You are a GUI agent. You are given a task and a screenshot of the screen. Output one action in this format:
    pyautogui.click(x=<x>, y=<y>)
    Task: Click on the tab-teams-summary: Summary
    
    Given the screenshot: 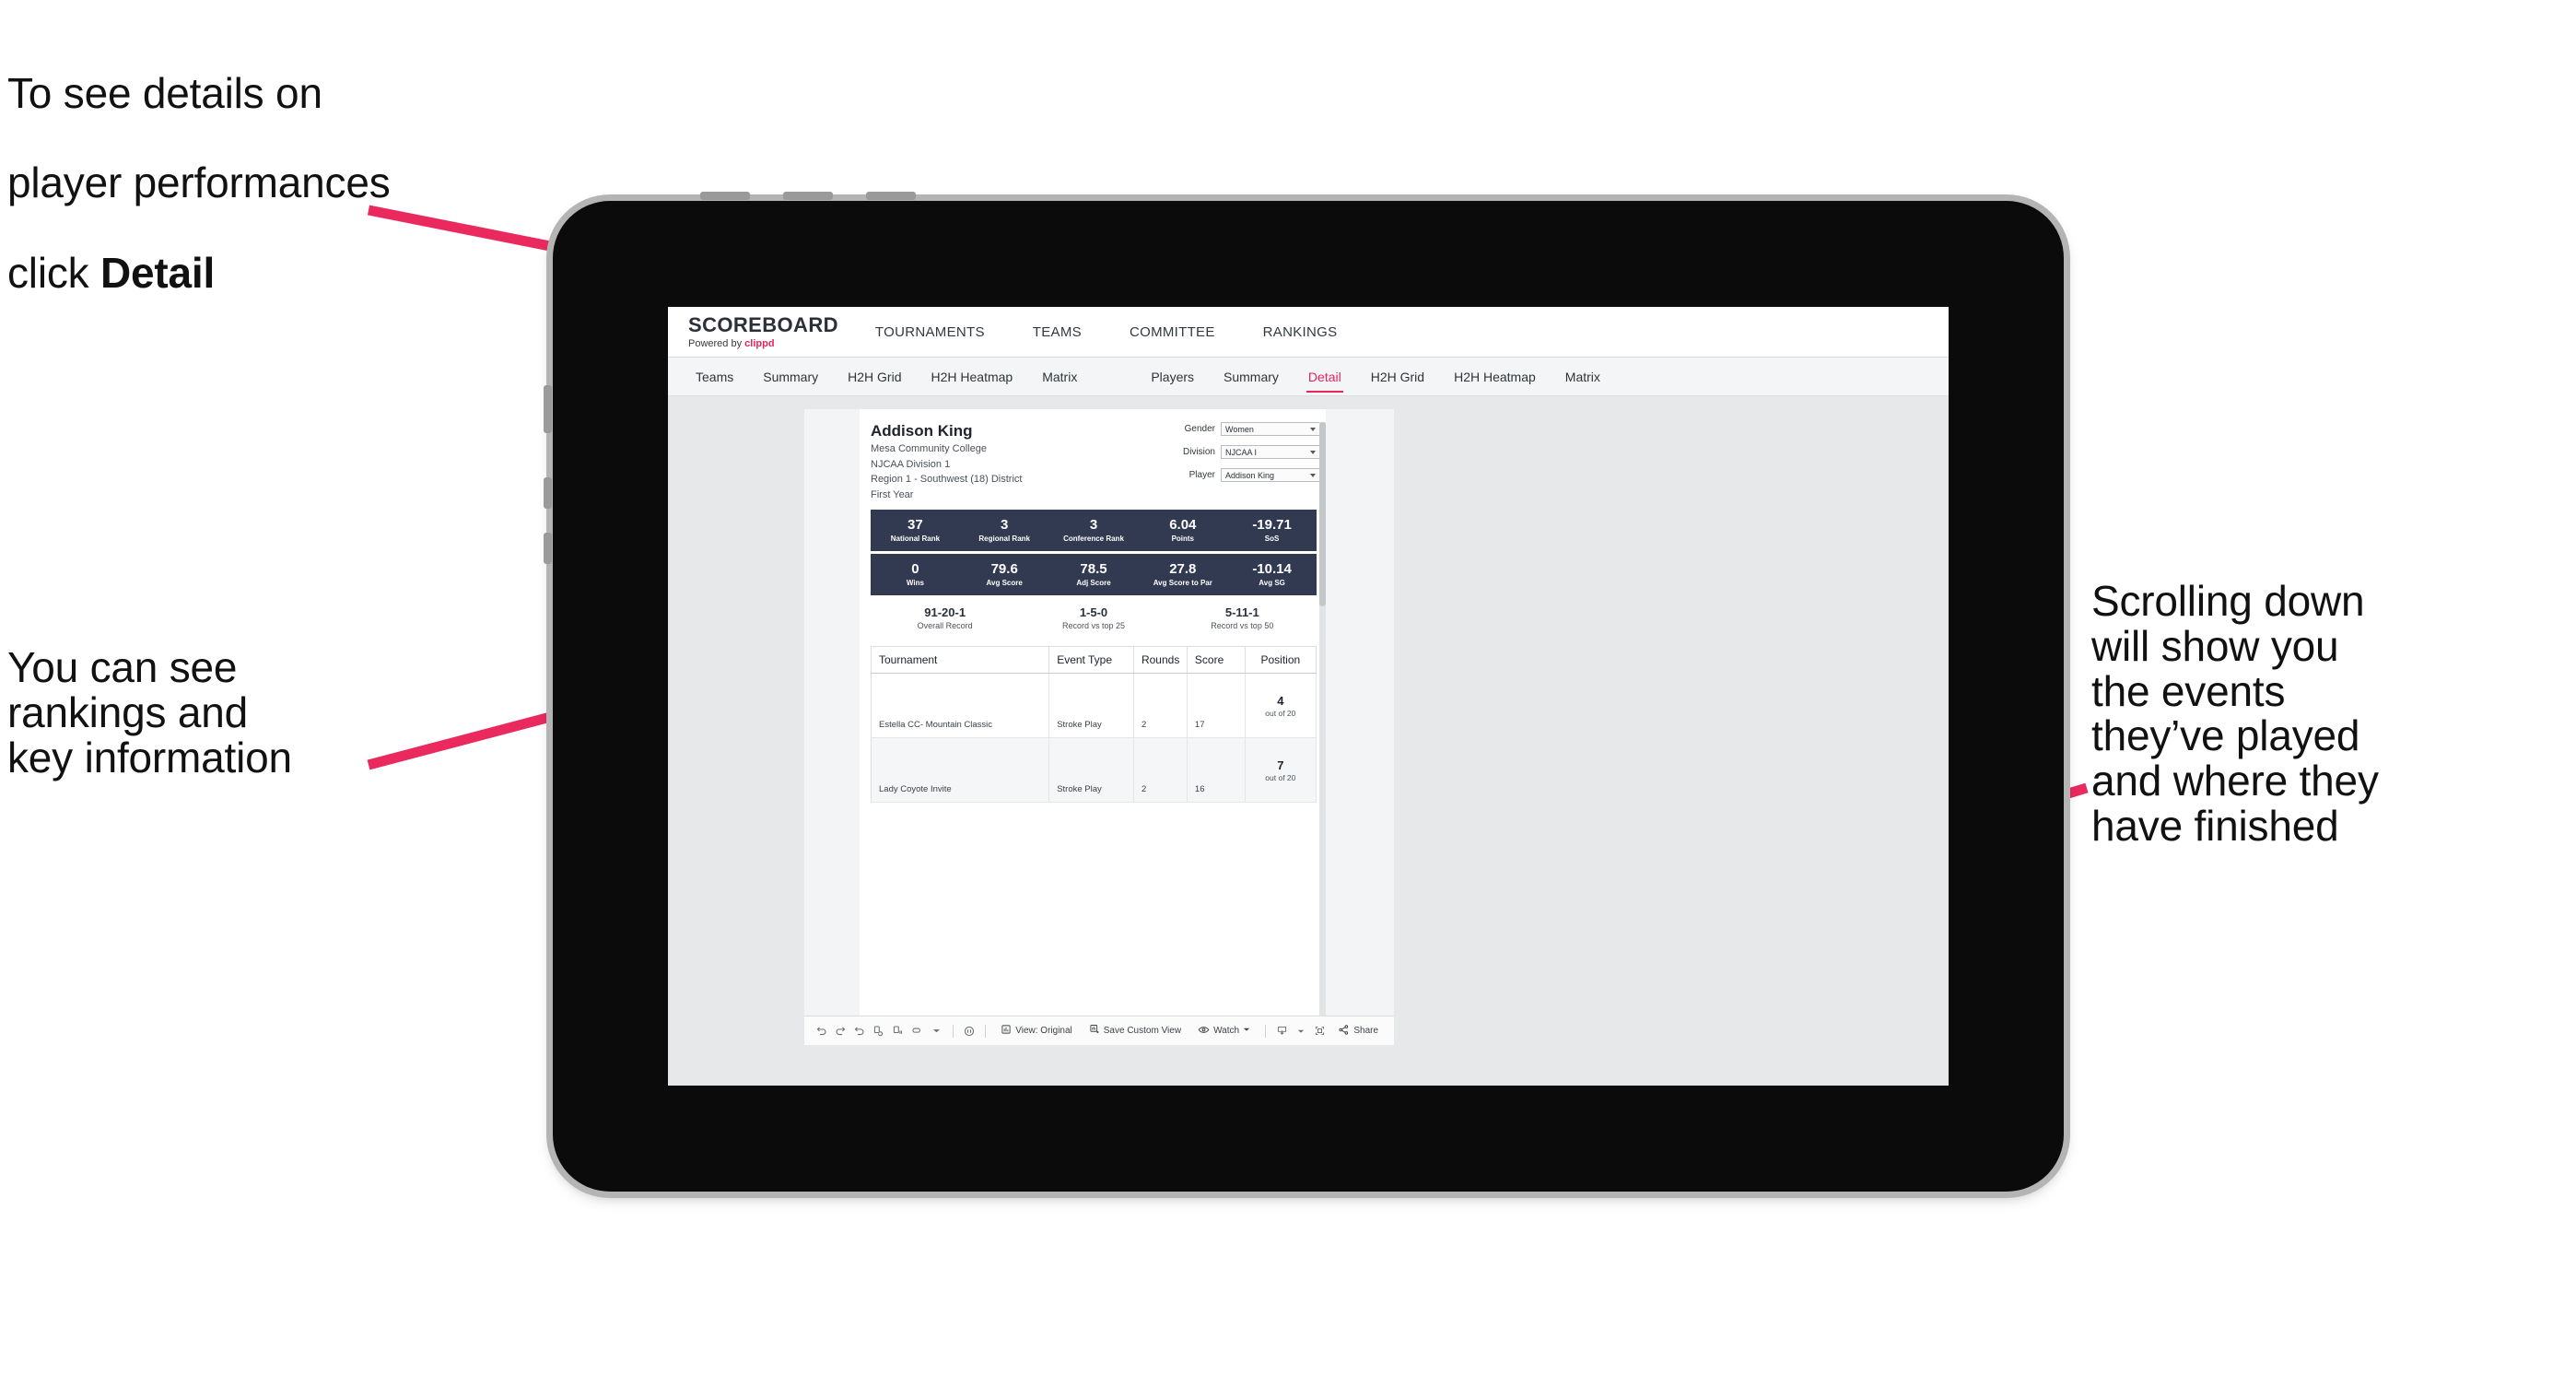 What is the action you would take?
    pyautogui.click(x=790, y=377)
    